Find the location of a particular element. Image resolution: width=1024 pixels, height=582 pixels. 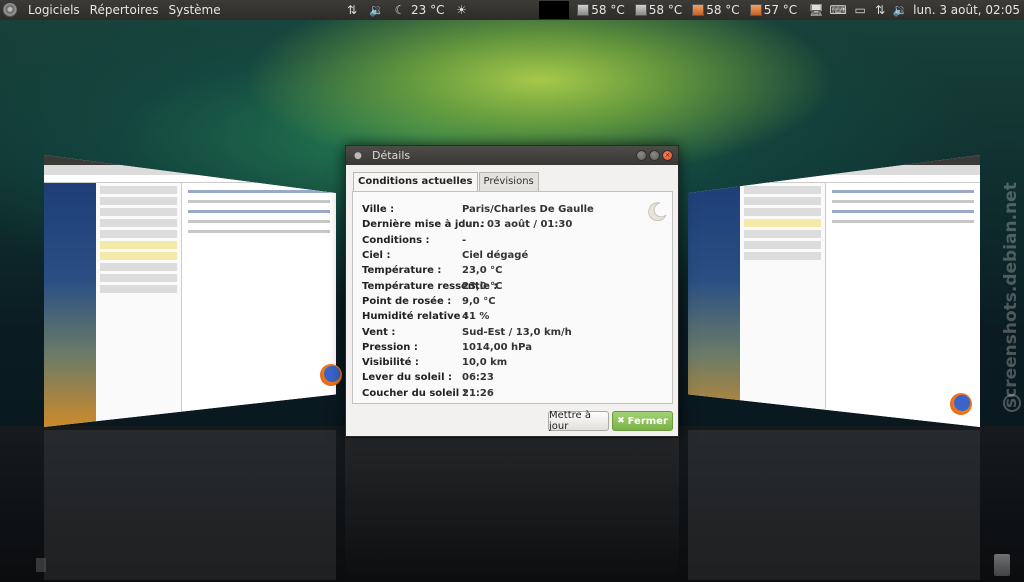

clock: lun. 3 août, 02:05 is located at coordinates (966, 10).